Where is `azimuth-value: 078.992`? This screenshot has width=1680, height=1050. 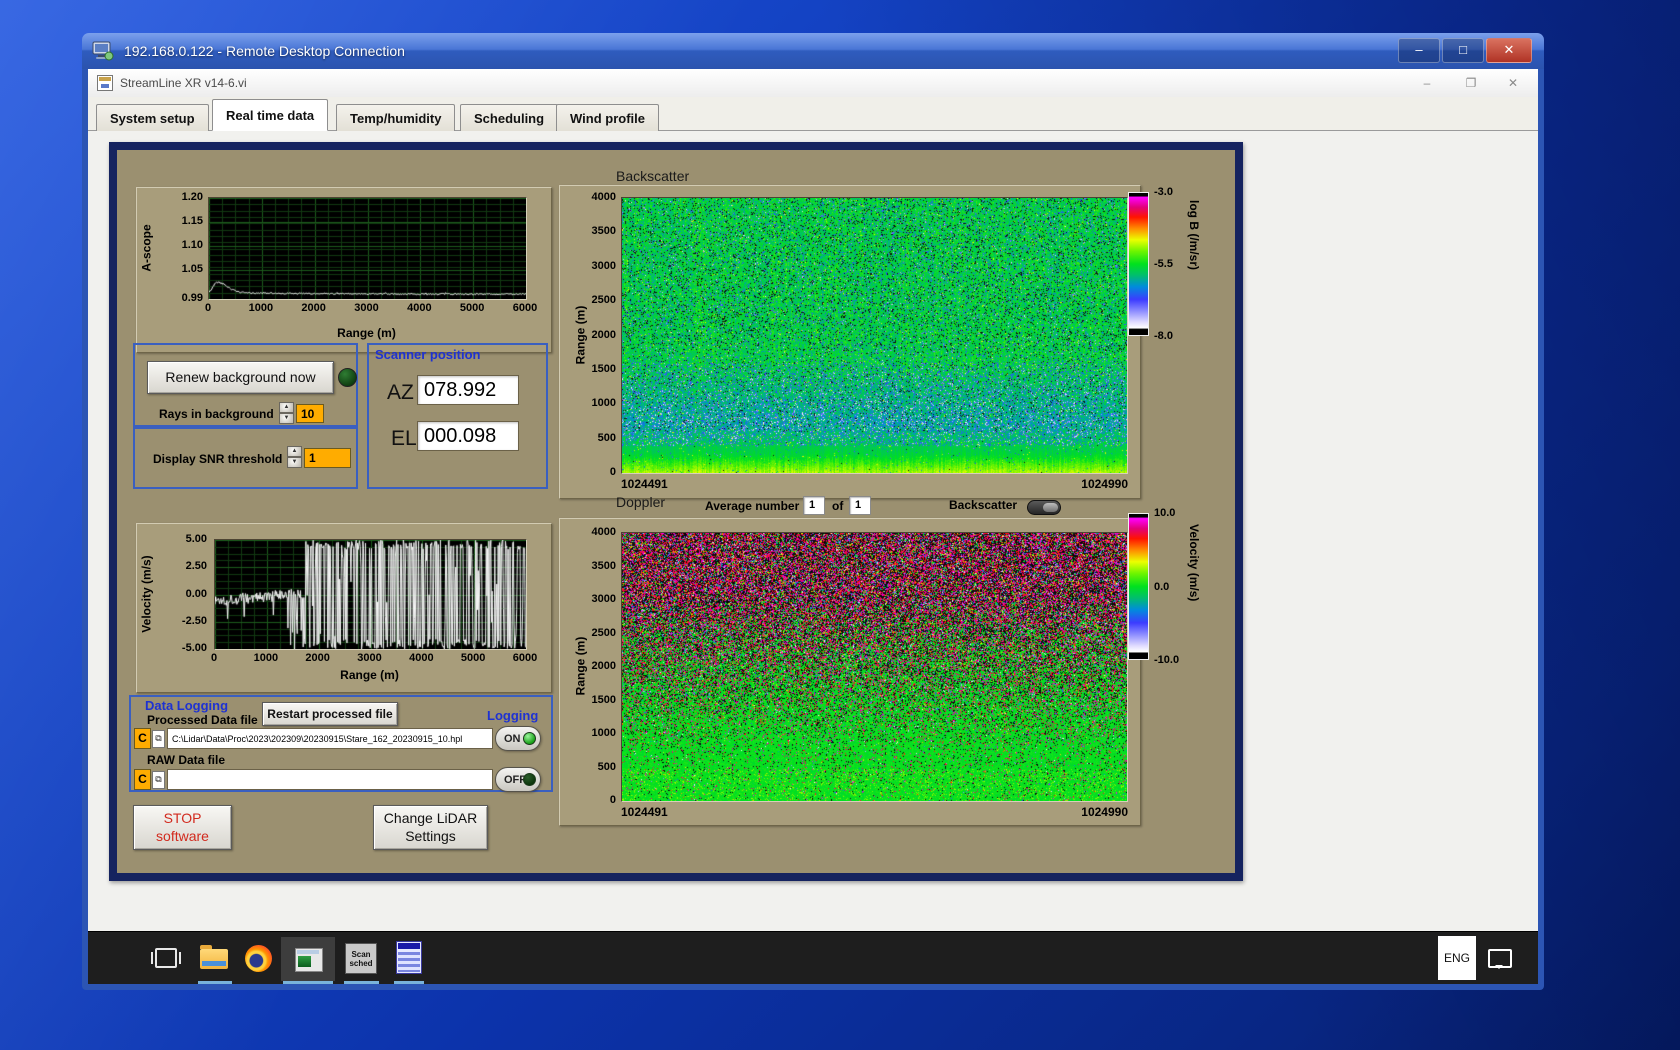
azimuth-value: 078.992 is located at coordinates (468, 390).